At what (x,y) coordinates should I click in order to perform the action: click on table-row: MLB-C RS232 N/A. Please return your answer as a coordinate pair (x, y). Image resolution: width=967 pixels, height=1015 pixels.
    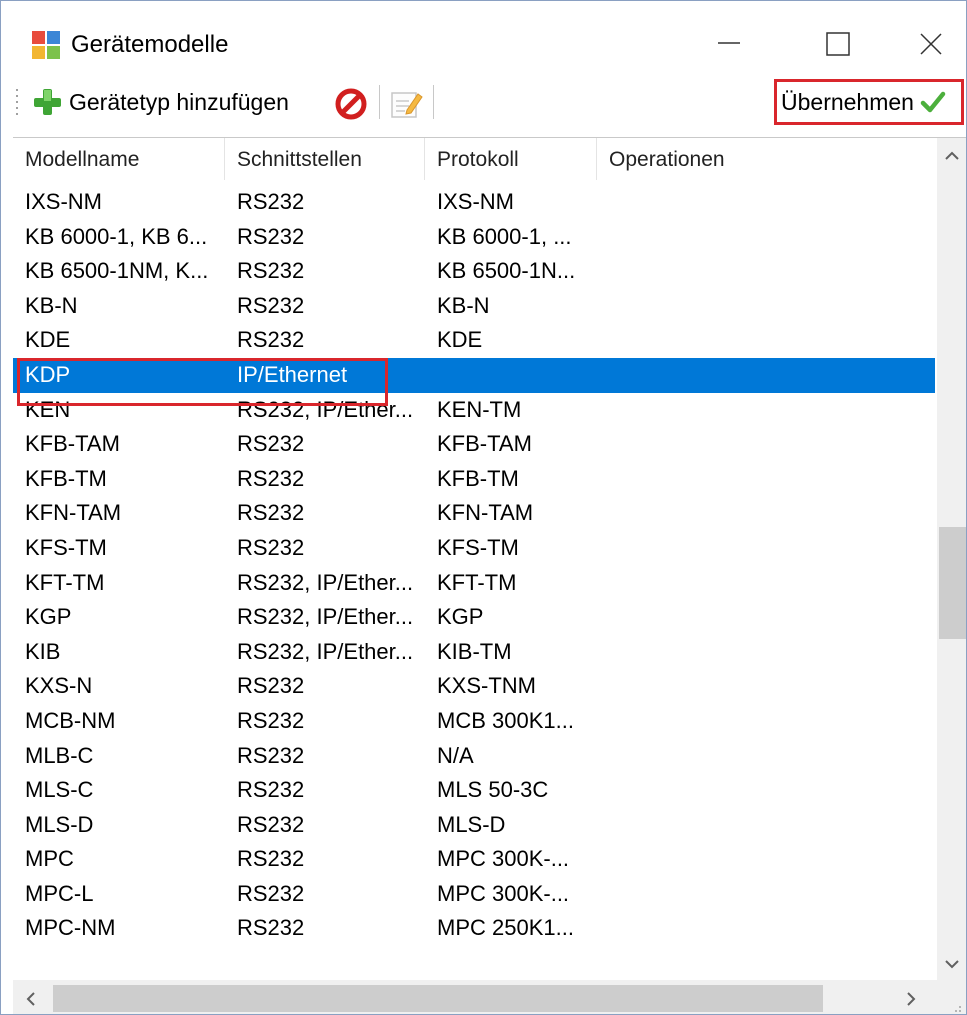
    Looking at the image, I should click on (474, 756).